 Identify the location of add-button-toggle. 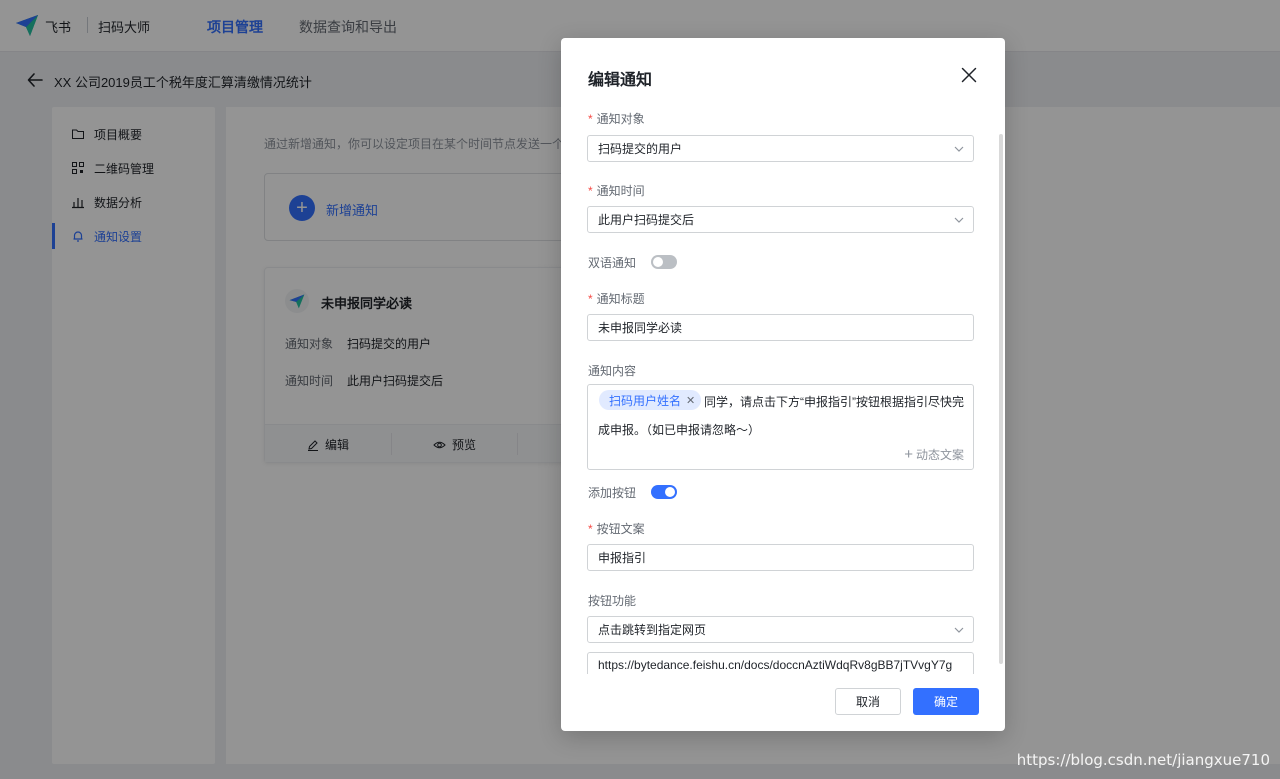
(664, 492).